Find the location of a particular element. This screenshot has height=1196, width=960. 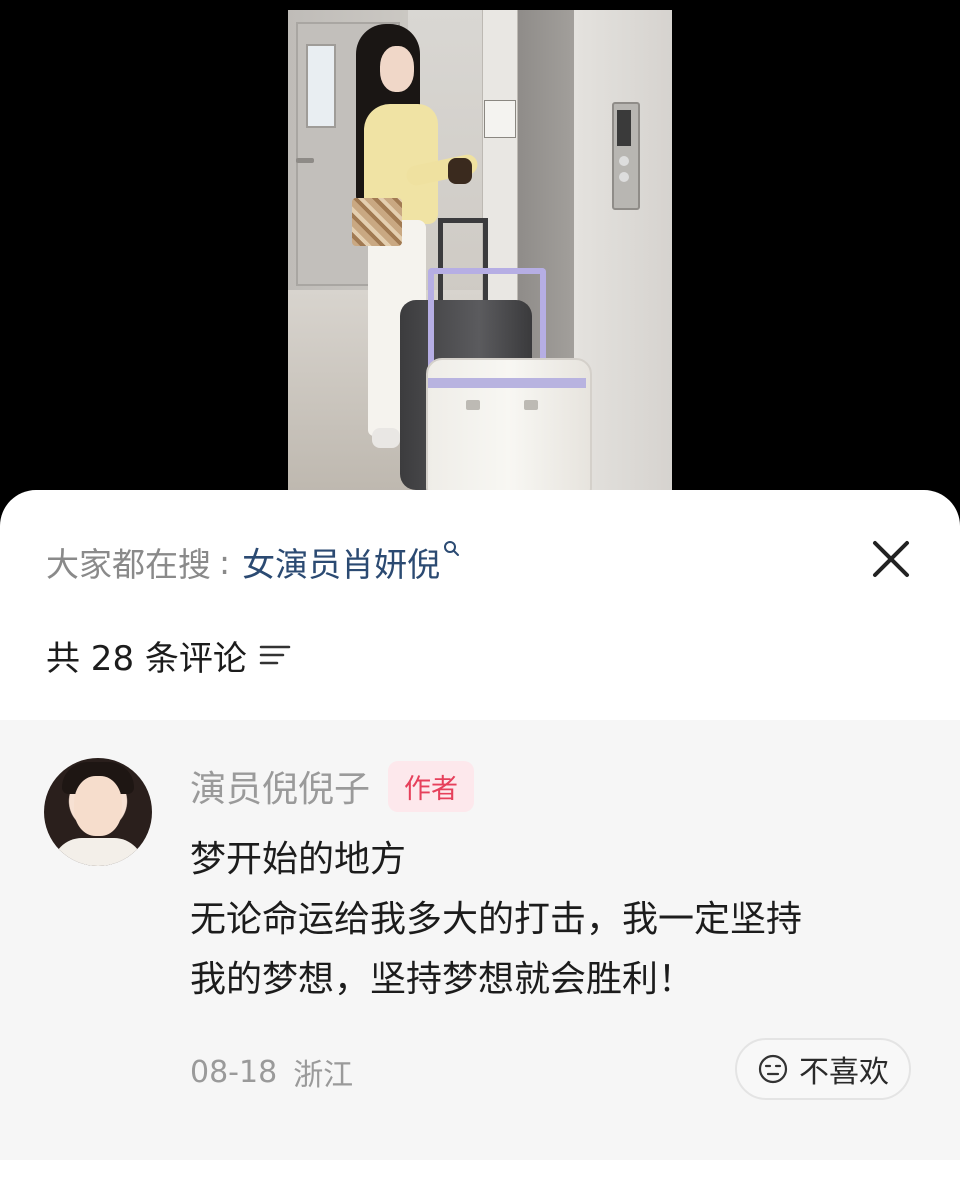

video-person-shoe is located at coordinates (386, 438).